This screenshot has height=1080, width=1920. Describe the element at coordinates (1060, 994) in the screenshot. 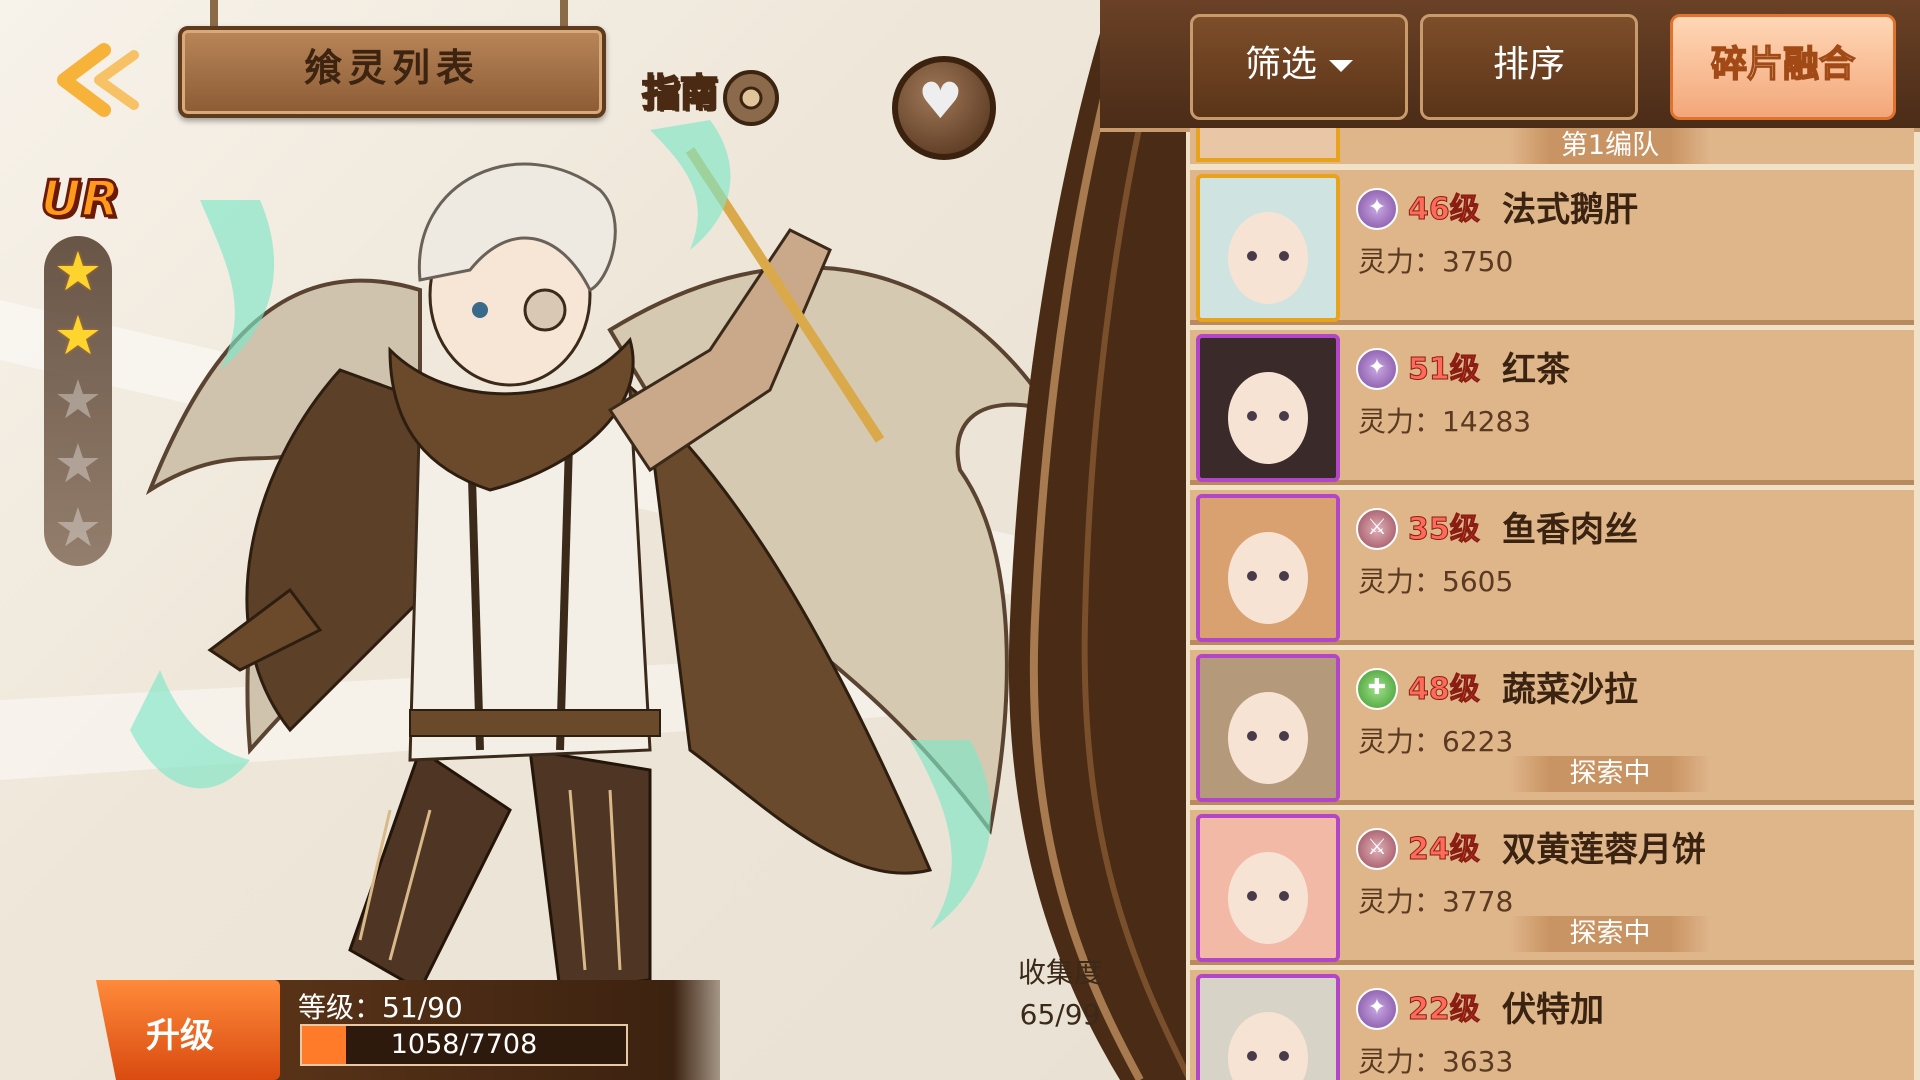

I see `collection-progress: 收集度 65/99` at that location.